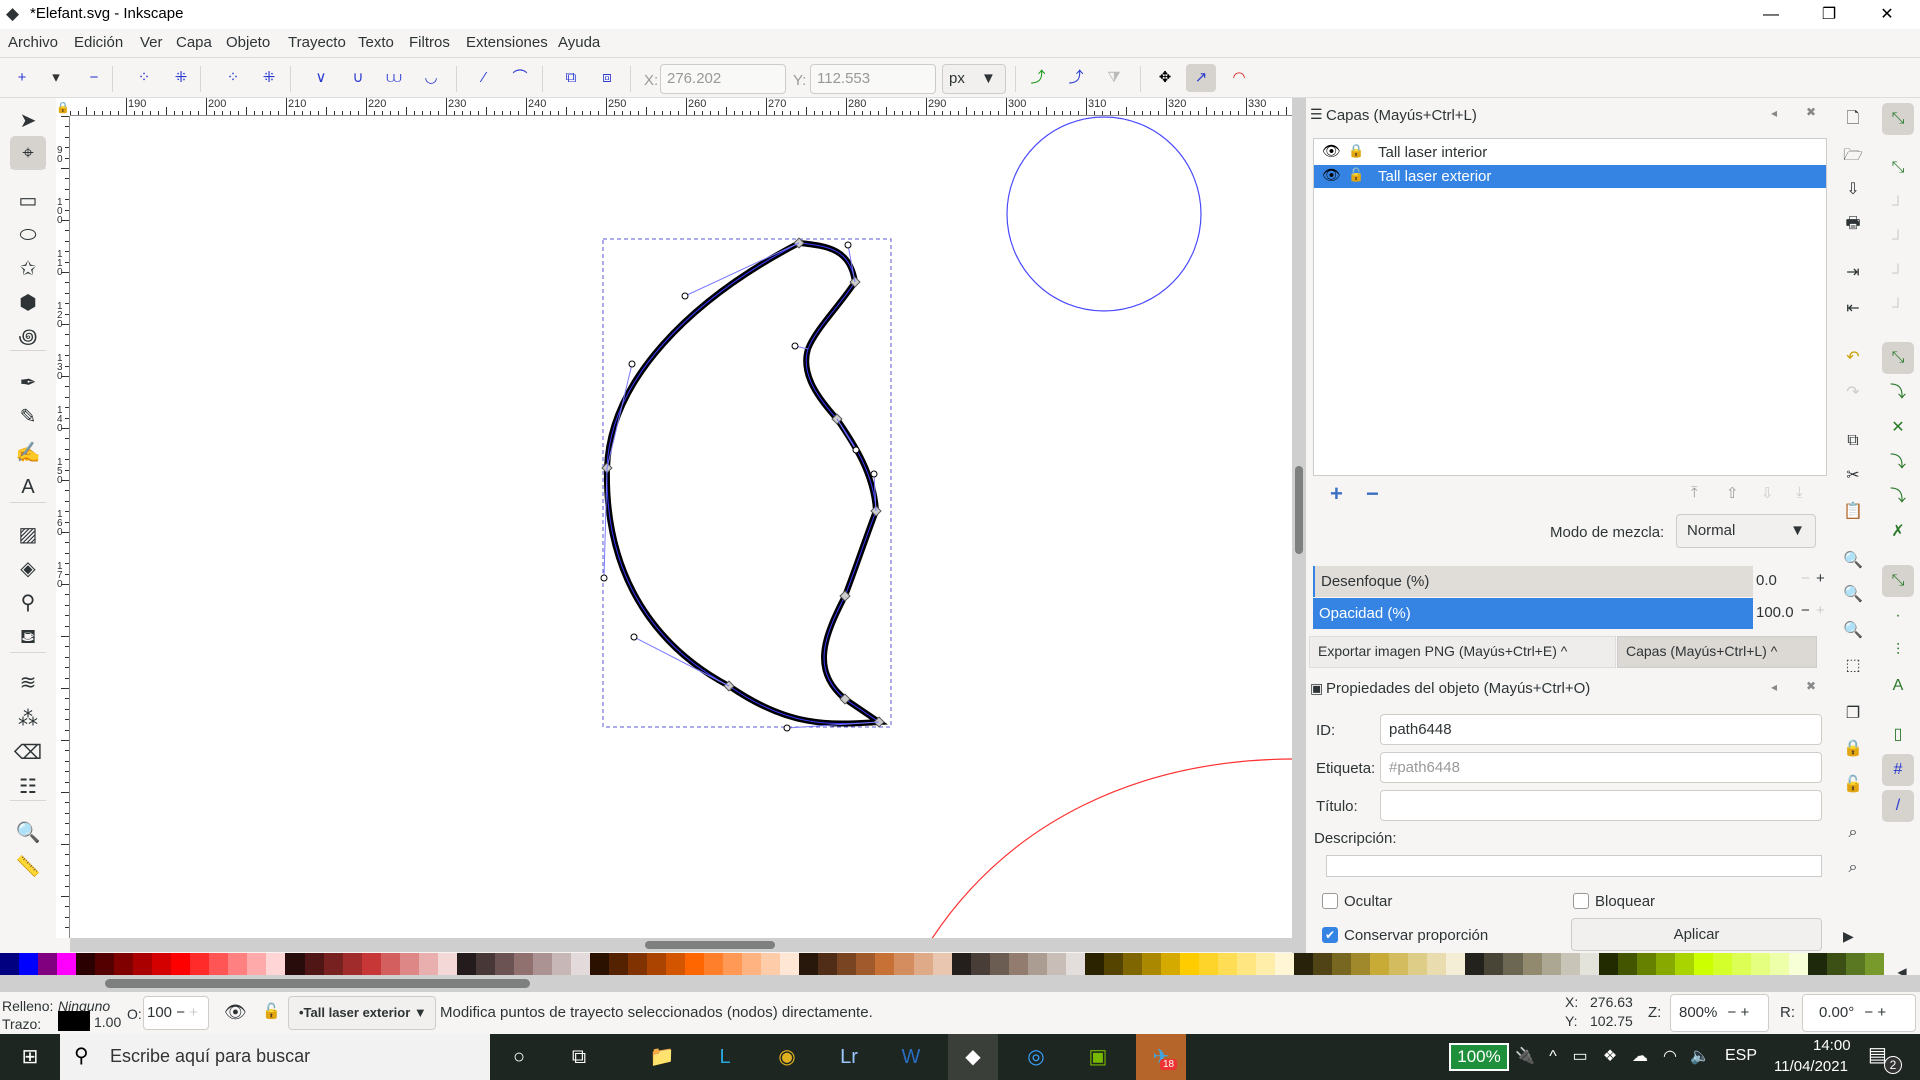 Image resolution: width=1920 pixels, height=1080 pixels. I want to click on layer-row: 👁 🔒 Tall laser interior, so click(1570, 152).